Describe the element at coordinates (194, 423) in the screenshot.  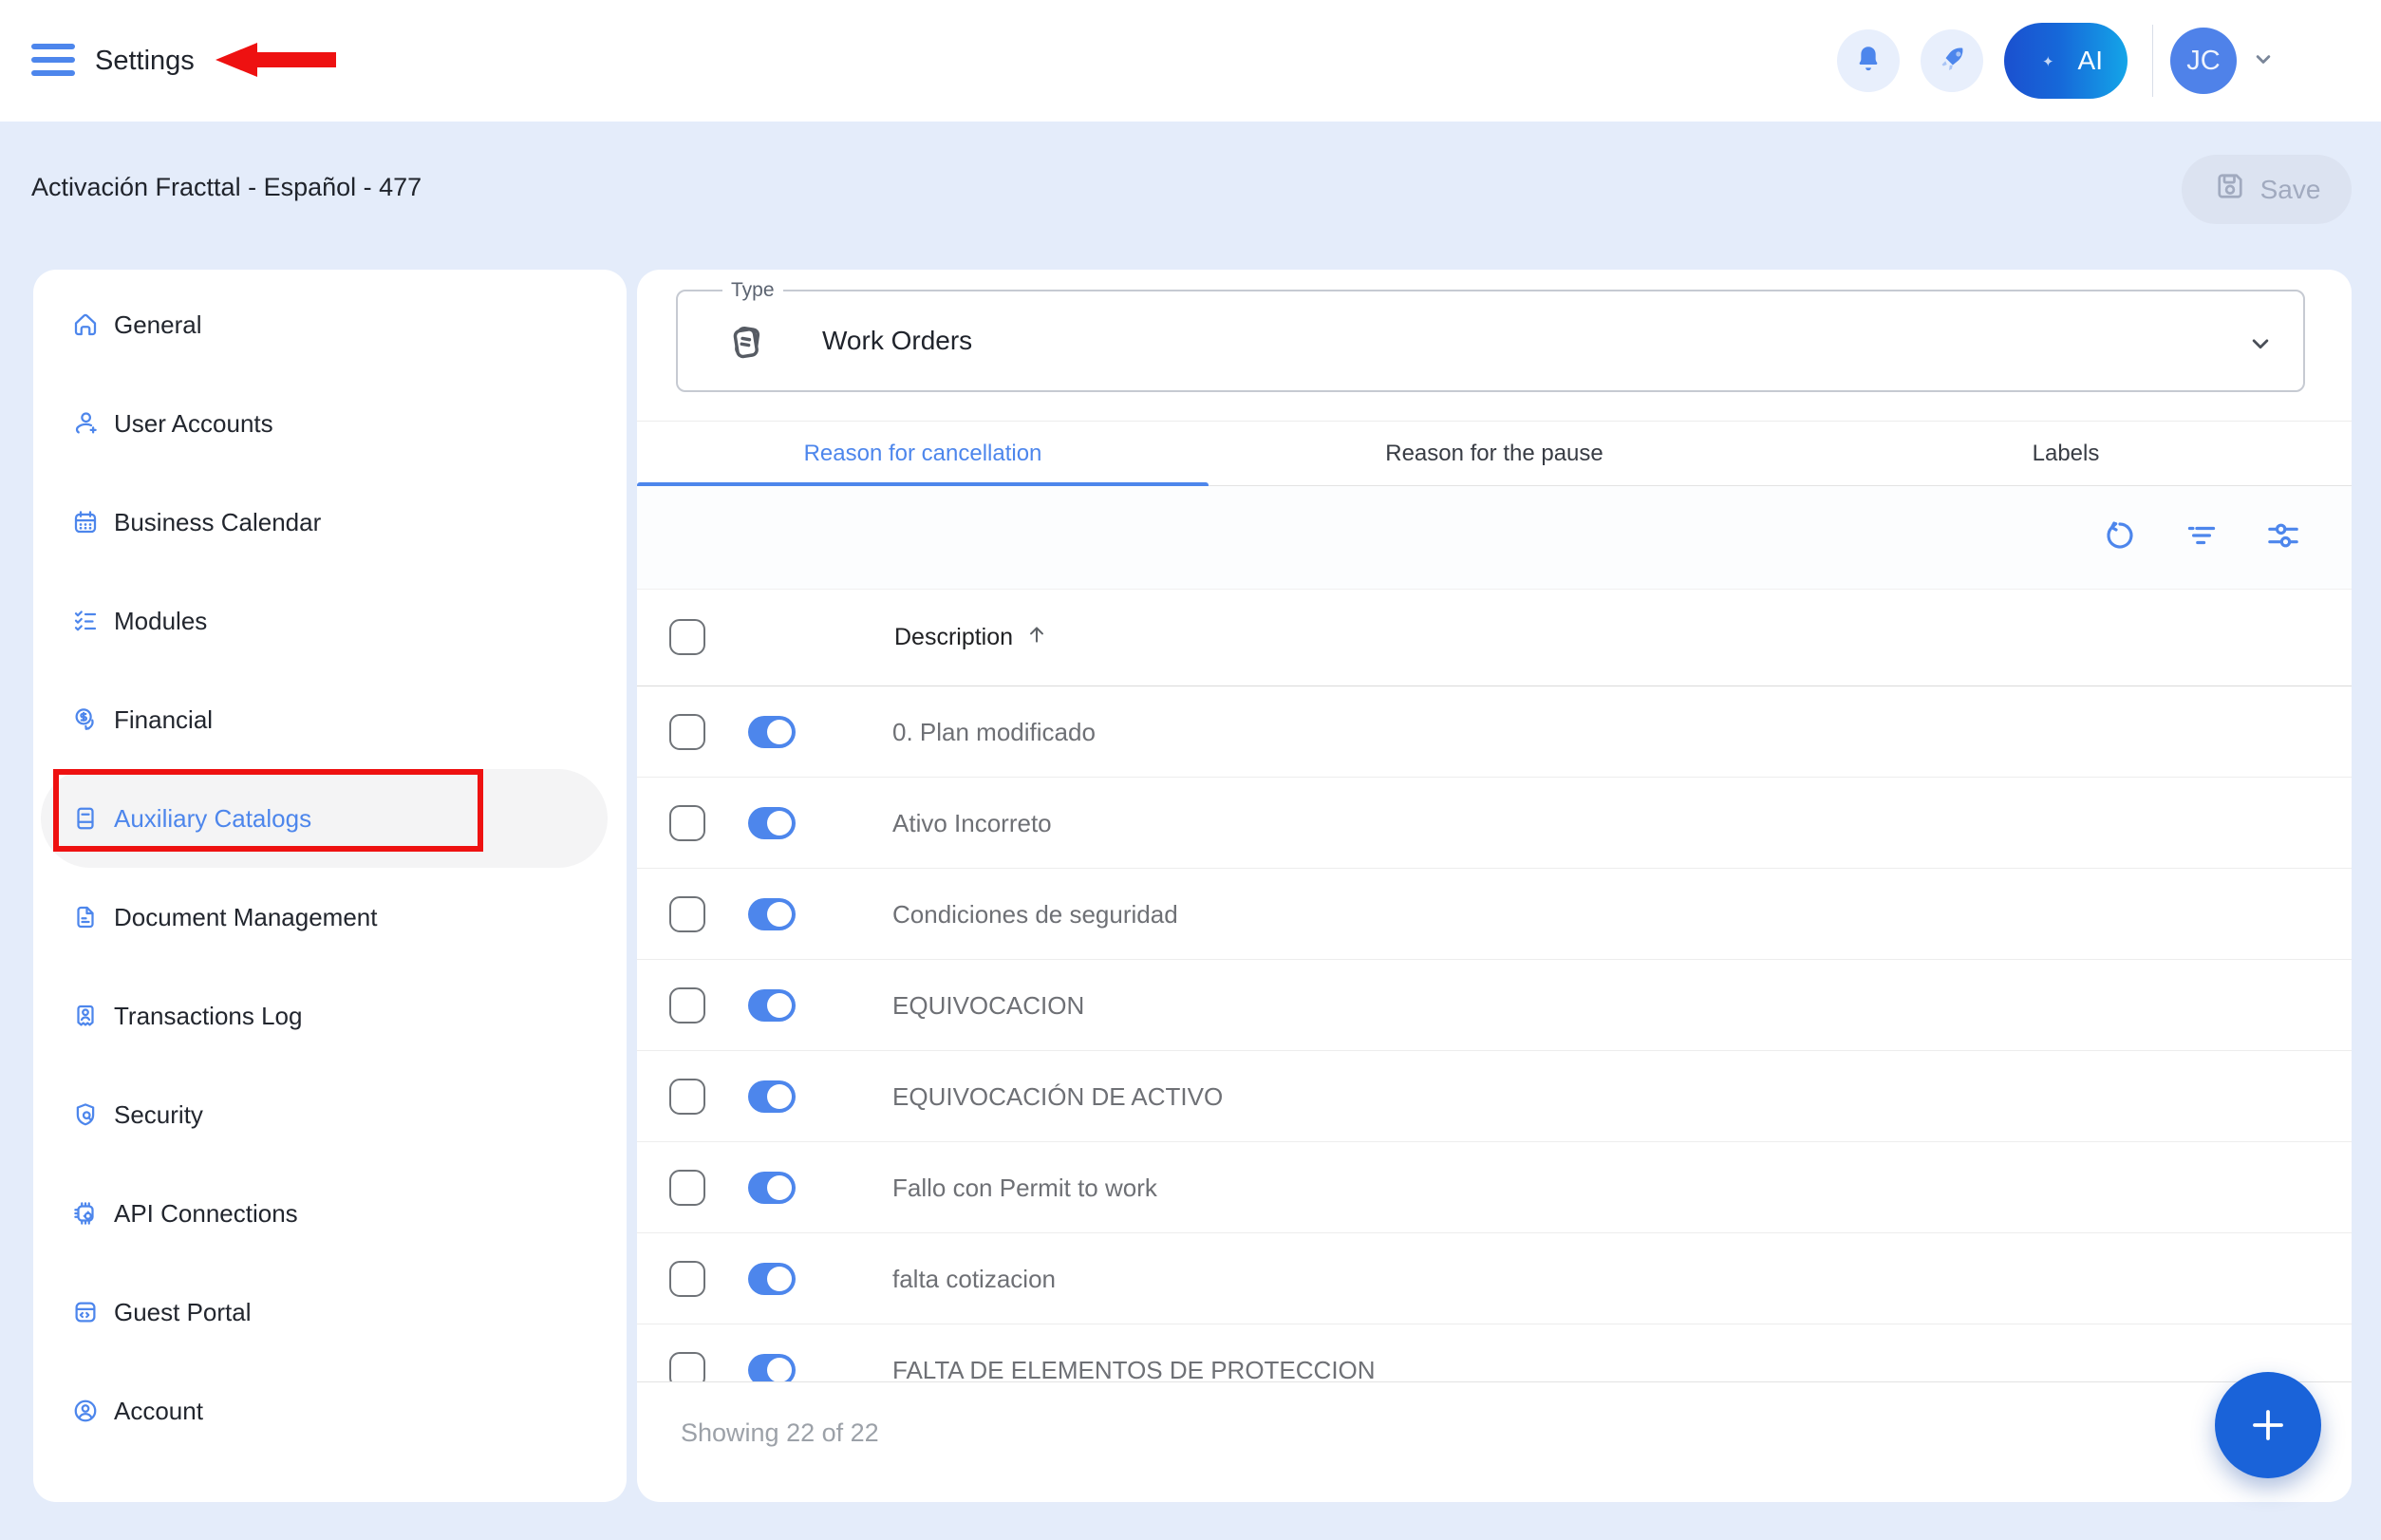
I see `sidebar-item-label: User Accounts` at that location.